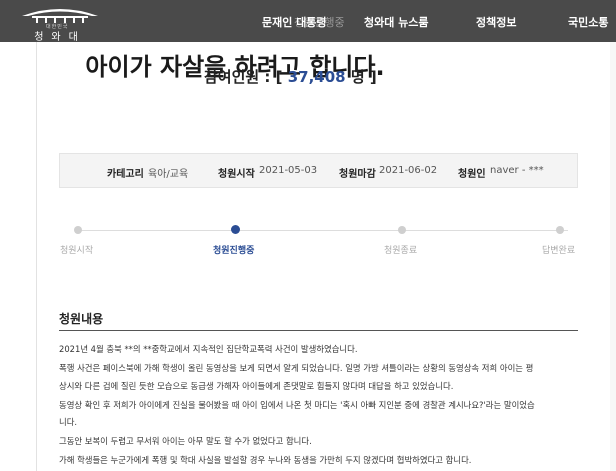  Describe the element at coordinates (235, 229) in the screenshot. I see `step-dot-in-progress` at that location.